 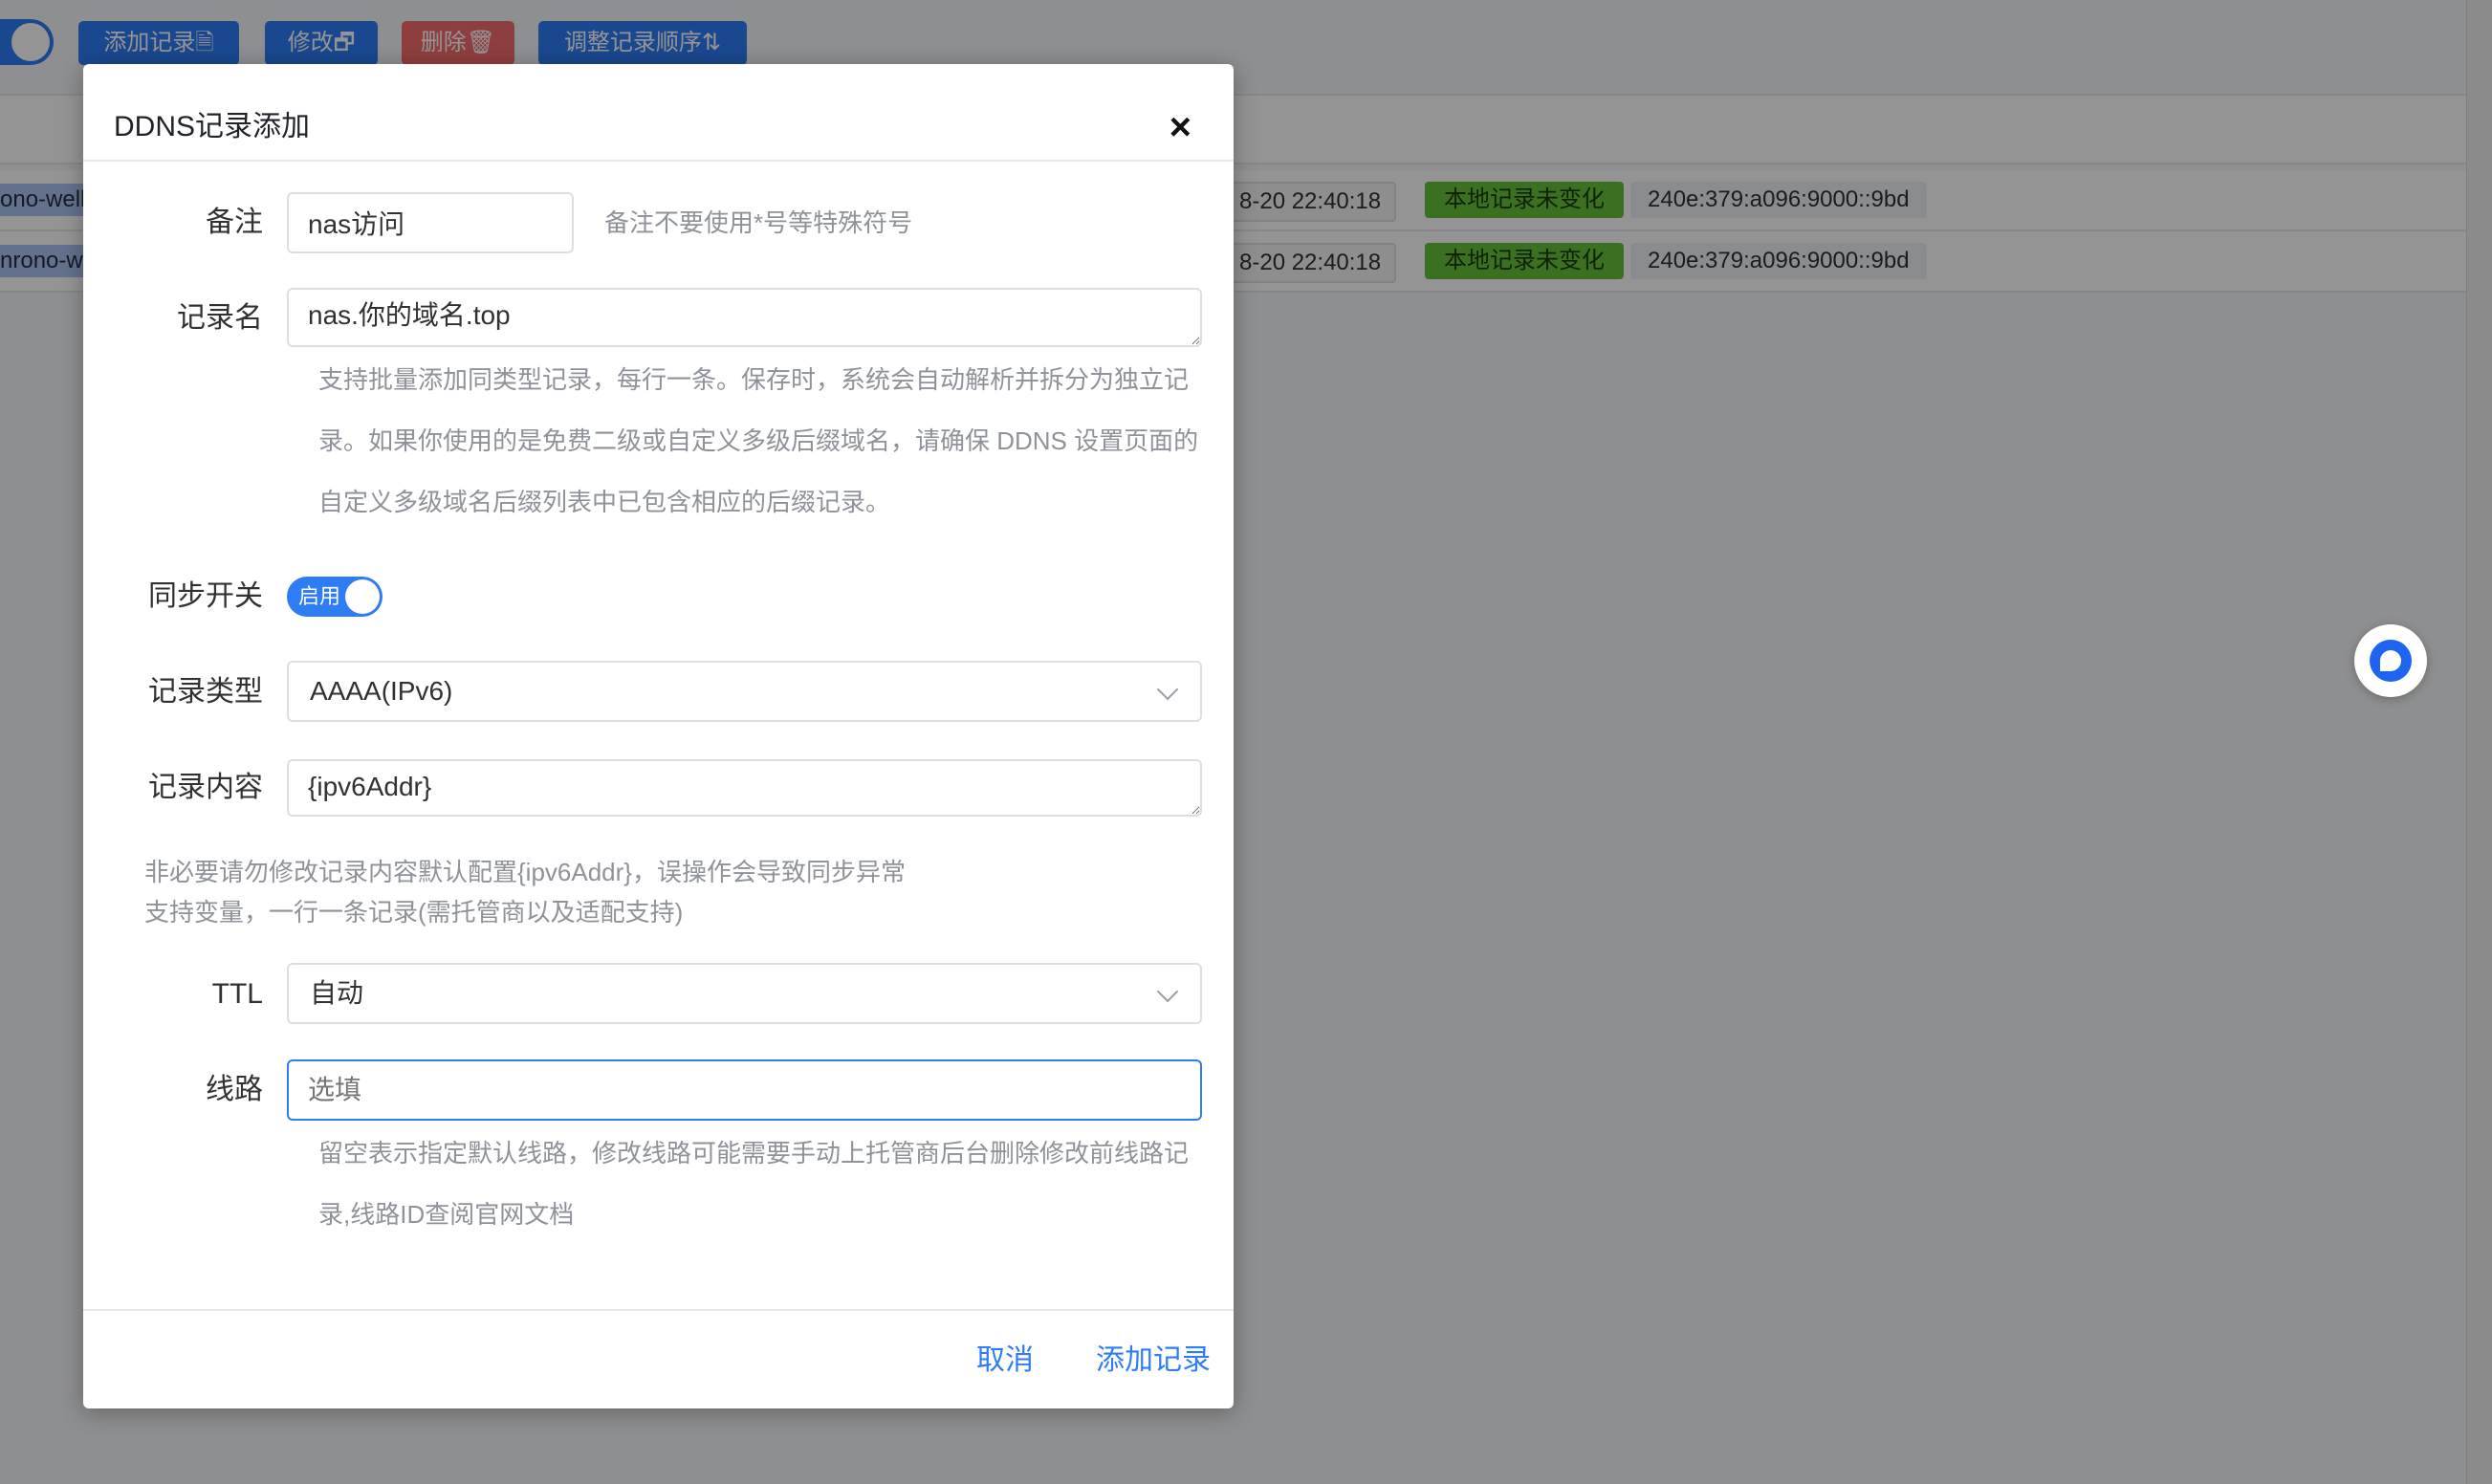 I want to click on record-content-hint-line: 非必要请勿修改记录内容默认配置{ipv6Addr}，误操作会导致同步异常, so click(x=525, y=872).